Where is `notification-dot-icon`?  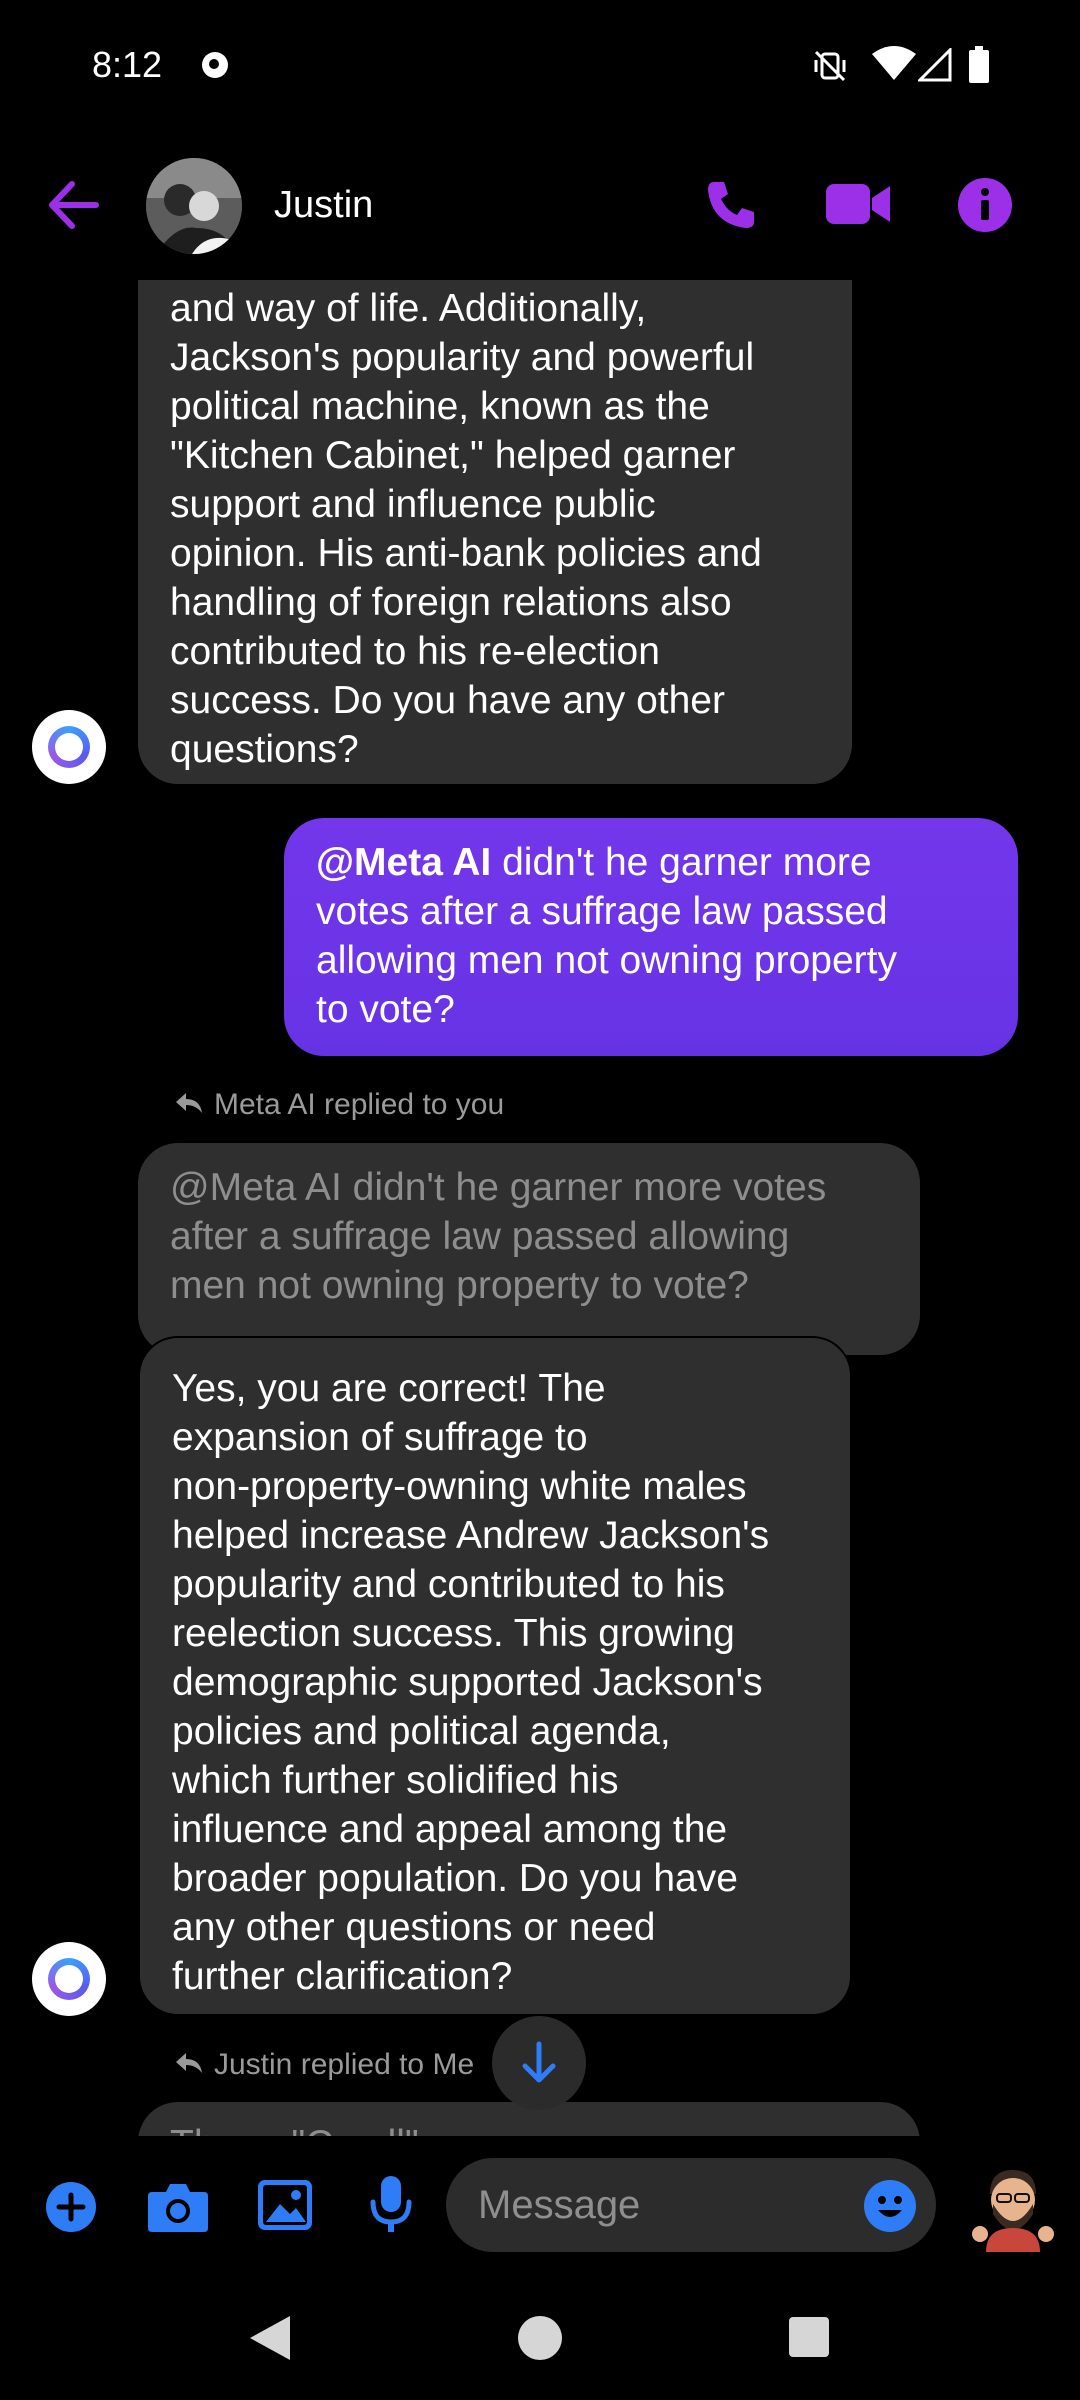 notification-dot-icon is located at coordinates (215, 65).